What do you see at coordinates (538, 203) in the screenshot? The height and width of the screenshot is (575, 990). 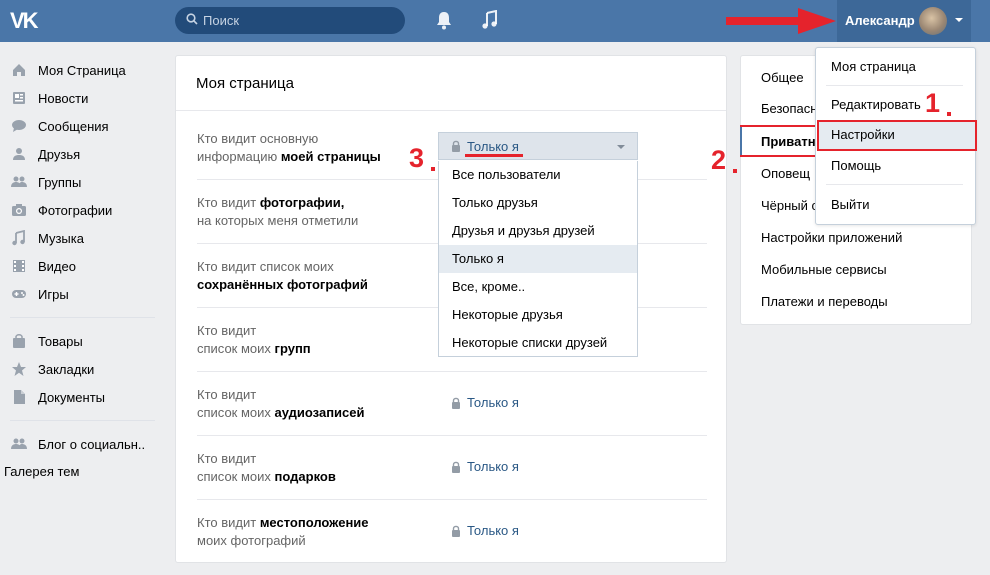 I see `option-friends-only: Только друзья` at bounding box center [538, 203].